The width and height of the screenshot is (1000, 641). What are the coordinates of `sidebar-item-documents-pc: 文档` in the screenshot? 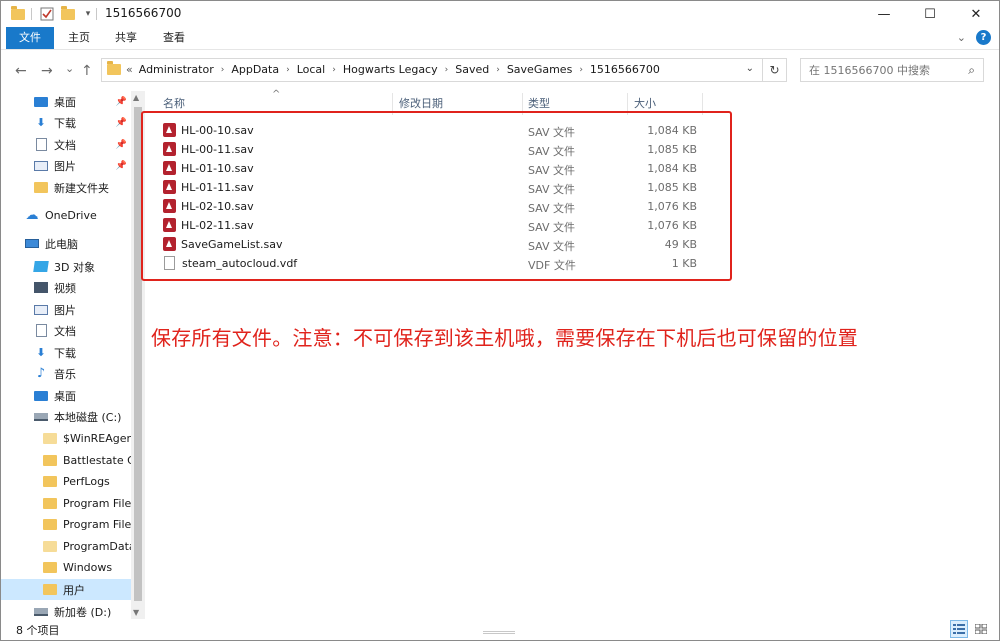 It's located at (66, 330).